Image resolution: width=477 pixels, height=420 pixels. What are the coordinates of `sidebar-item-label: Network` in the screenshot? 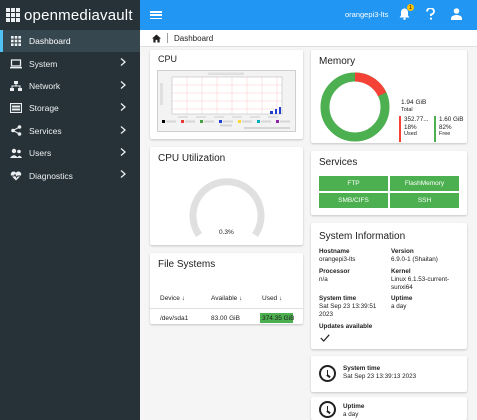 It's located at (45, 85).